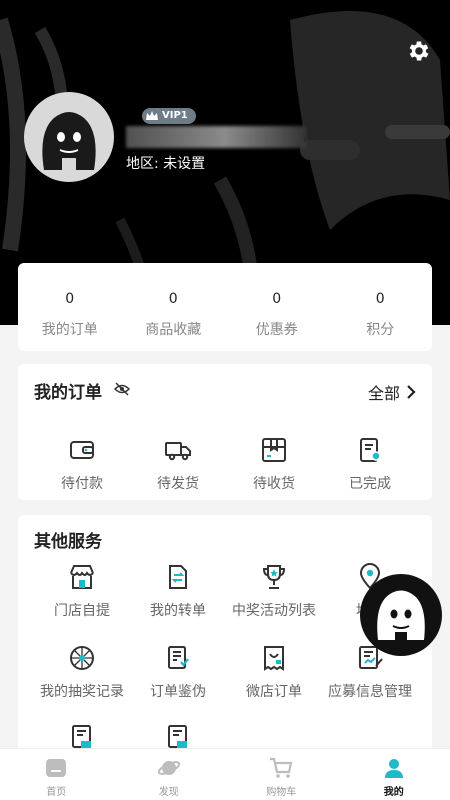 The image size is (450, 800). I want to click on wheel-icon, so click(82, 658).